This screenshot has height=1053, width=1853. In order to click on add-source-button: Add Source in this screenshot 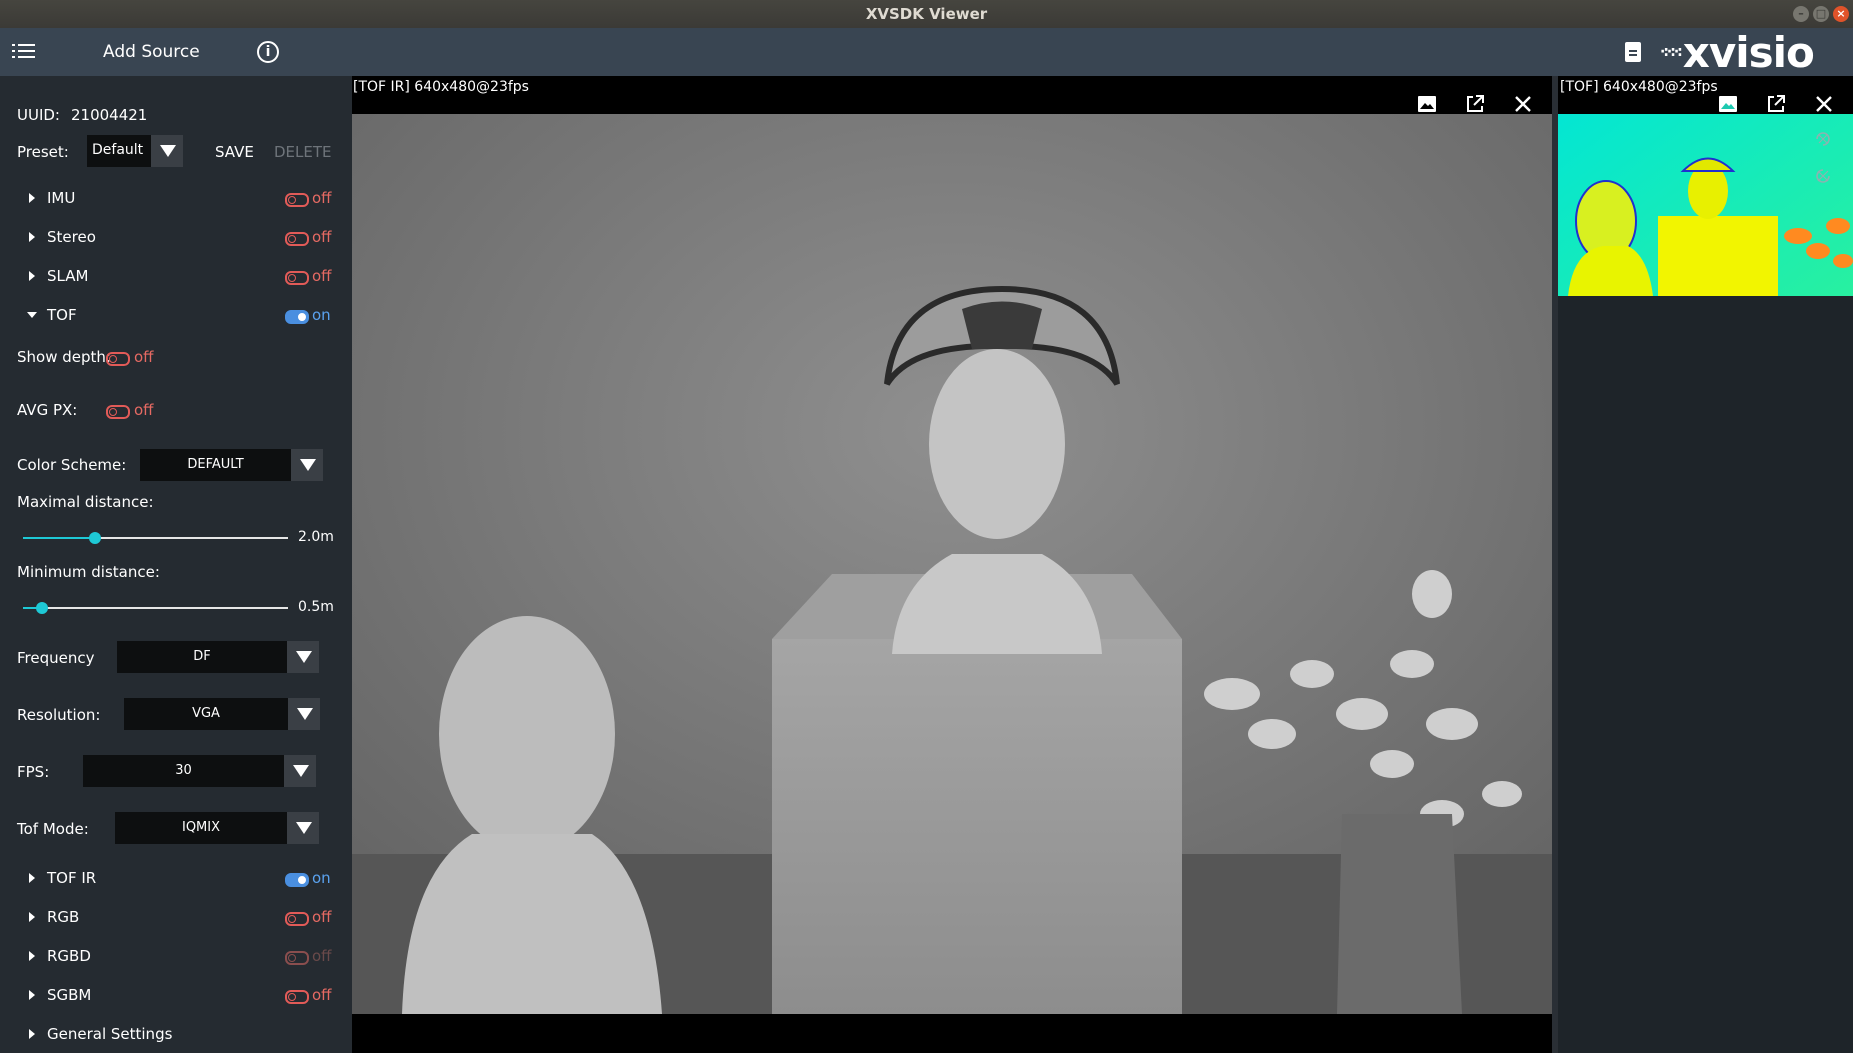, I will do `click(151, 52)`.